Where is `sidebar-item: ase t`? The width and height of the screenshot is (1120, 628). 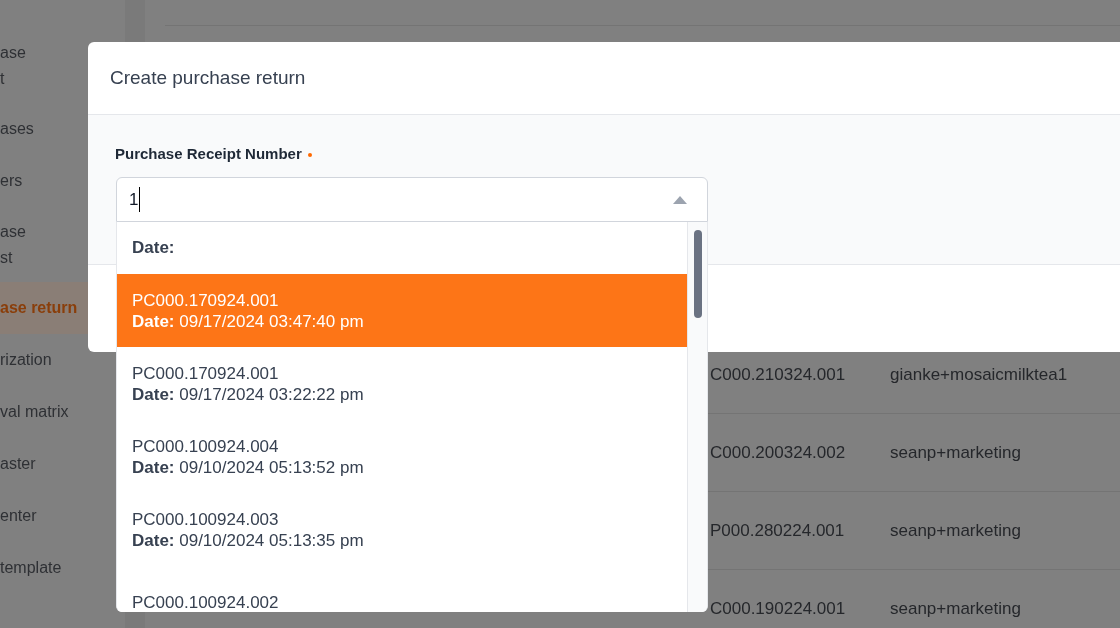 sidebar-item: ase t is located at coordinates (13, 65).